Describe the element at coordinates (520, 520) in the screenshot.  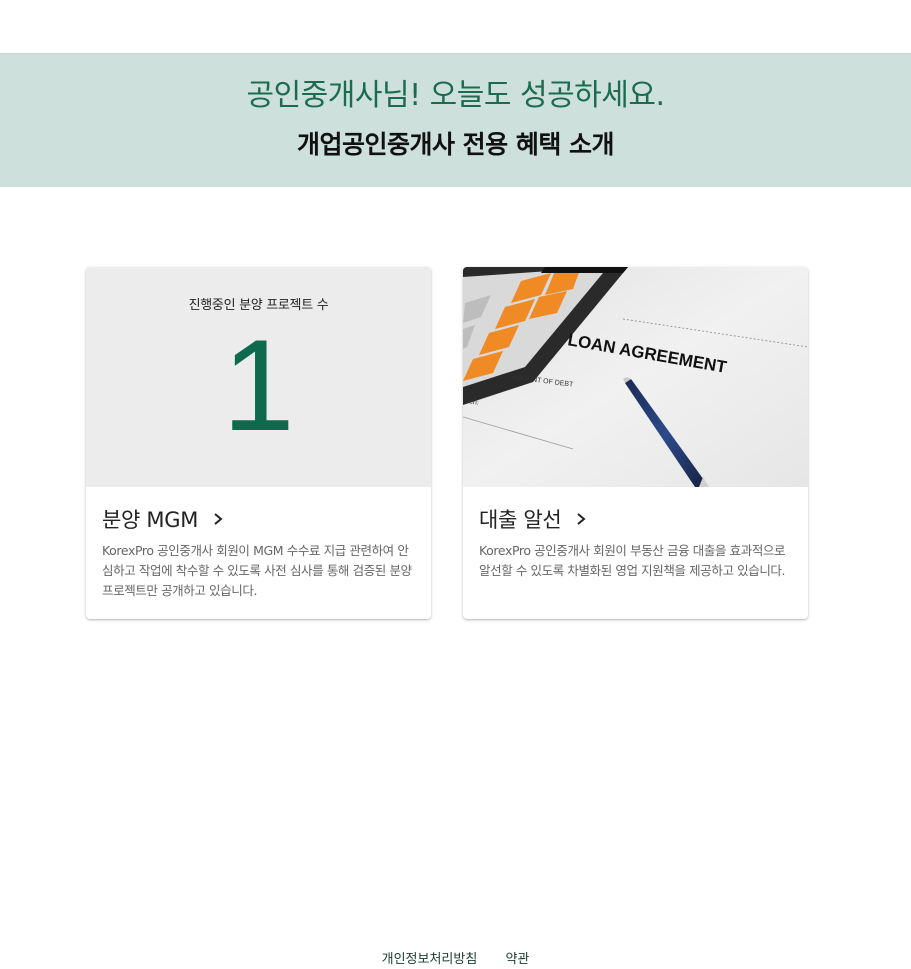
I see `card-title: 대출 알선` at that location.